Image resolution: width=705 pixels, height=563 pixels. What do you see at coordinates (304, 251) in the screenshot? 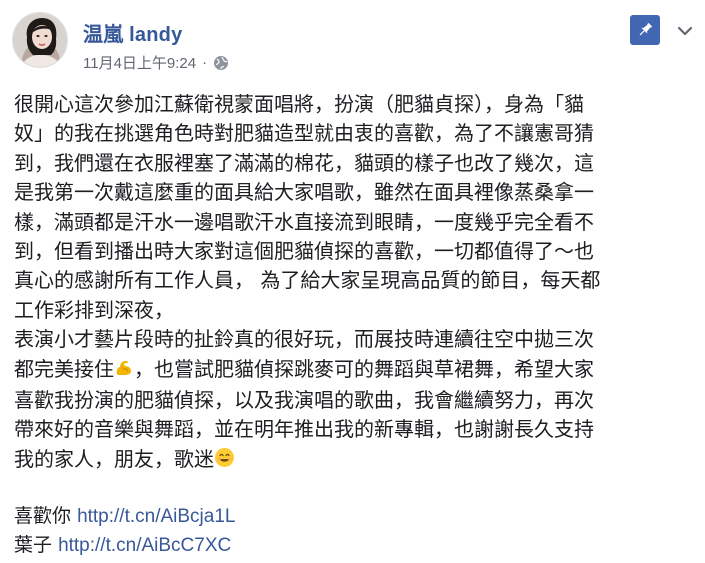
I see `post-text-line: 到，但看到播出時大家對這個肥貓偵探的喜歡，一切都值得了～也` at bounding box center [304, 251].